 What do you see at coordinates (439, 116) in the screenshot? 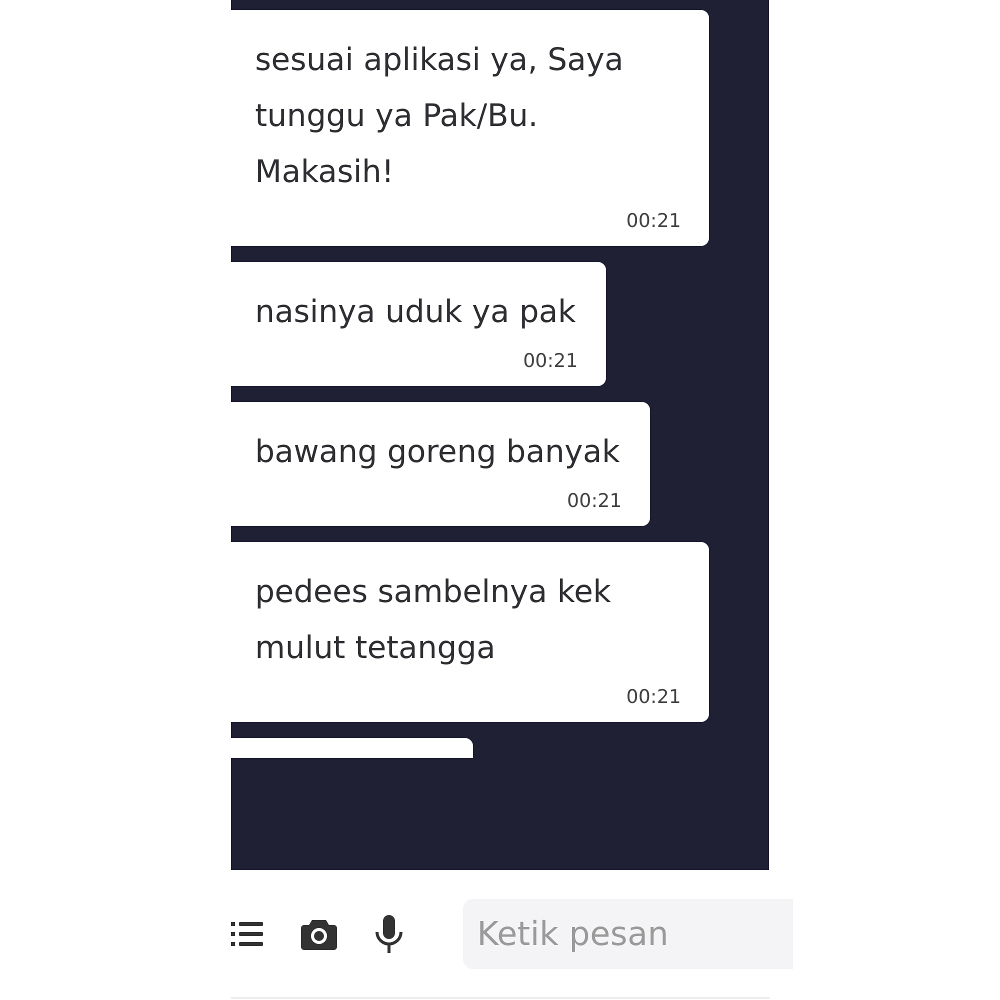
I see `message-text: sesuai aplikasi ya, Saya tunggu ya Pak/Bu. Makasih!` at bounding box center [439, 116].